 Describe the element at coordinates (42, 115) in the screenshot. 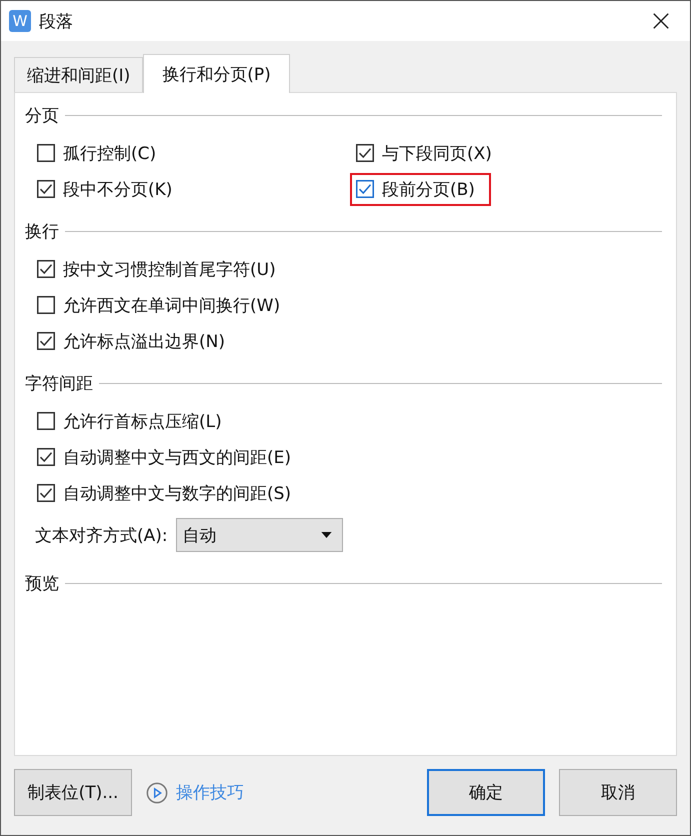

I see `section-title: 分页` at that location.